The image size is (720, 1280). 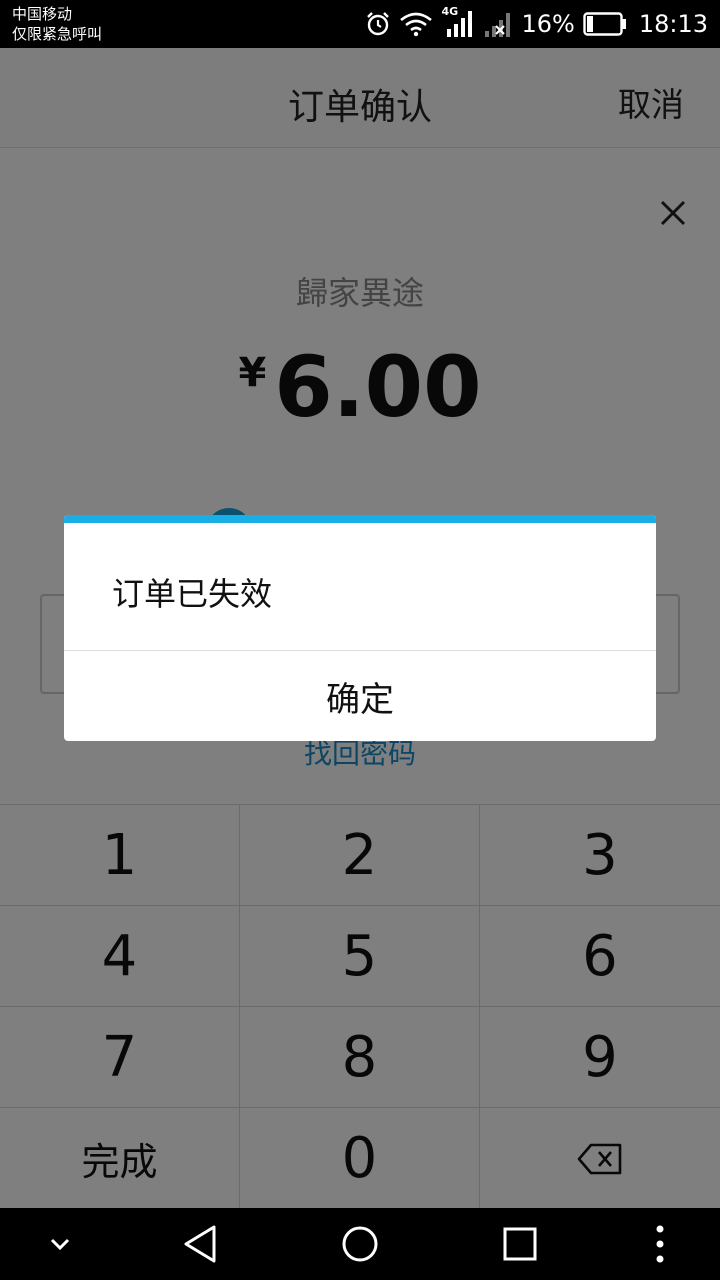 What do you see at coordinates (57, 24) in the screenshot?
I see `carrier-info: 中国移动 仅限紧急呼叫` at bounding box center [57, 24].